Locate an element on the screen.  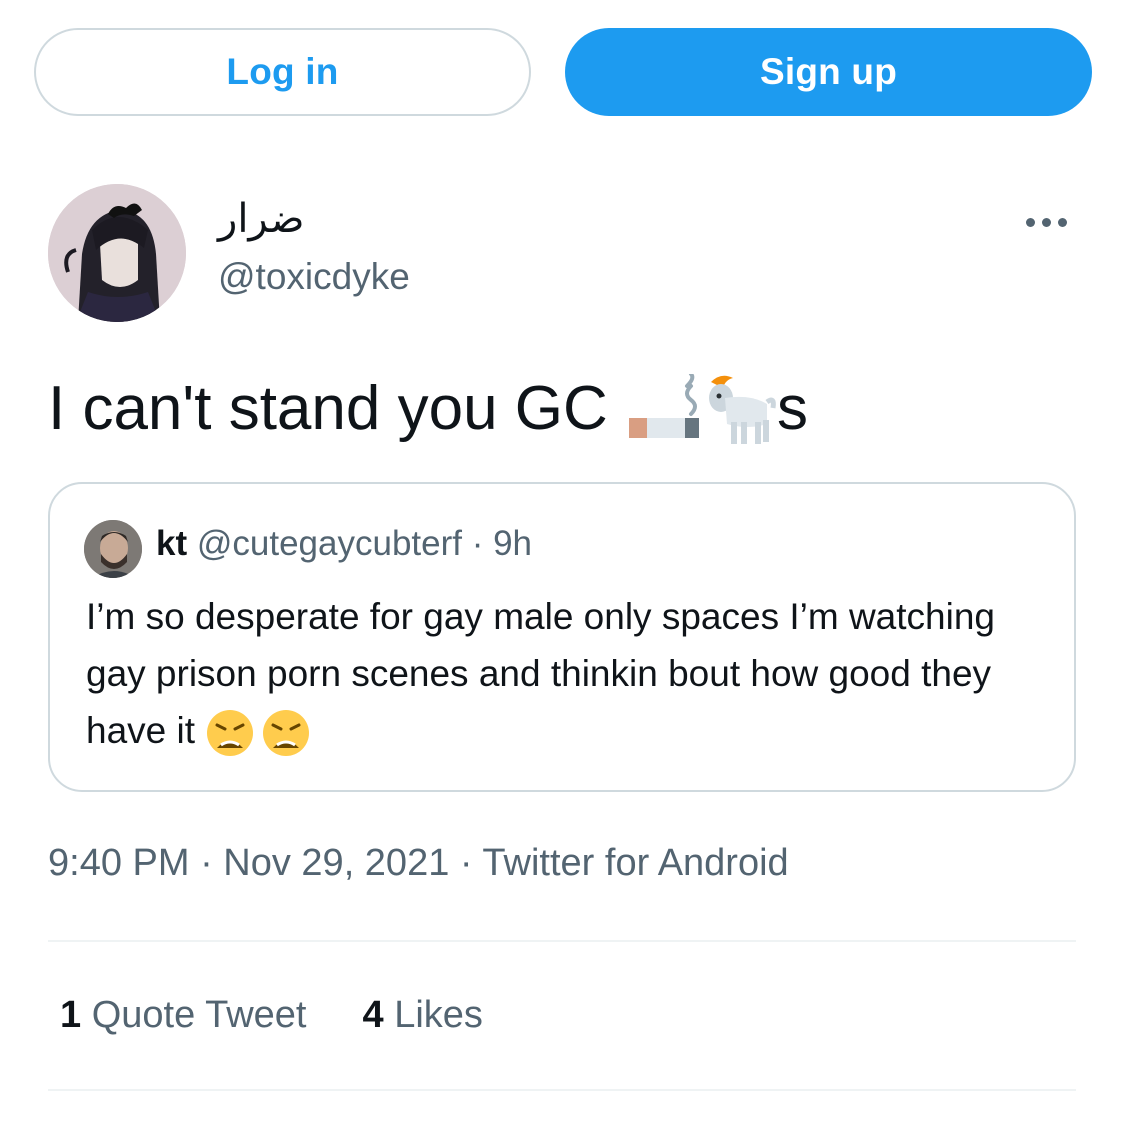
tweet-stats: 1 Quote Tweet 4 Likes is located at coordinates (271, 1015).